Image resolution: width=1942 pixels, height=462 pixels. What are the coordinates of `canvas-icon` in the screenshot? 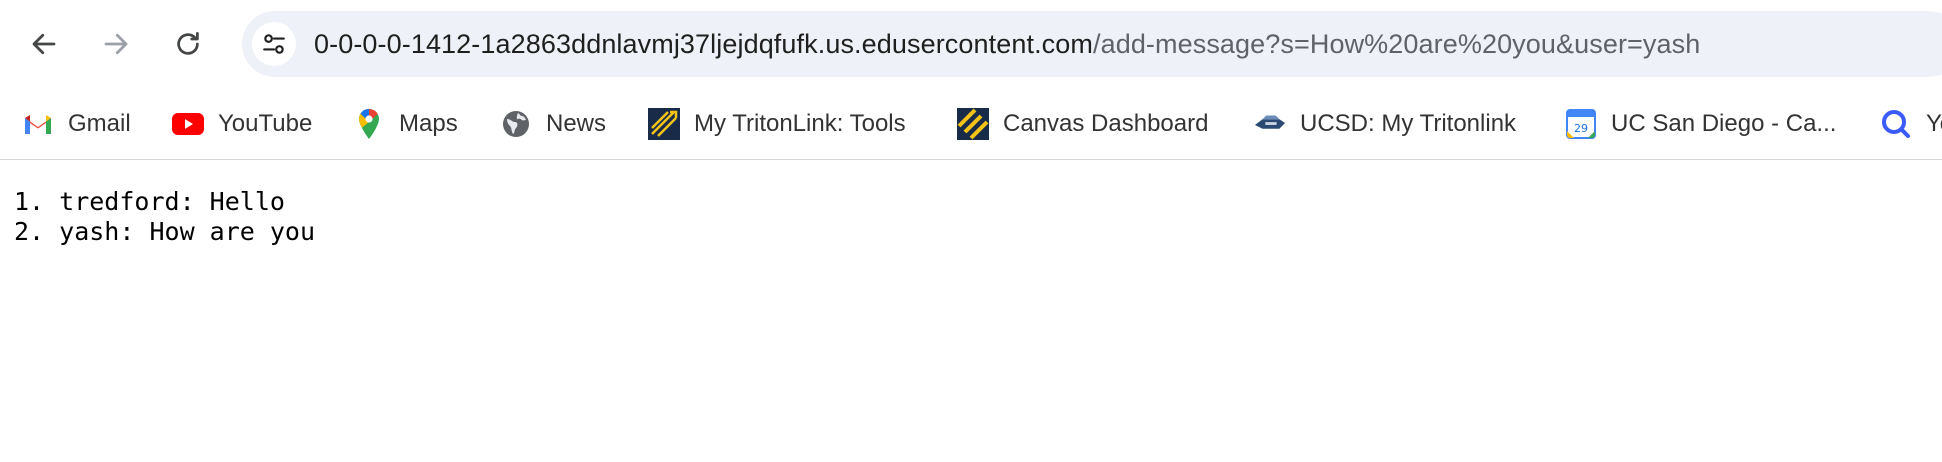 It's located at (973, 124).